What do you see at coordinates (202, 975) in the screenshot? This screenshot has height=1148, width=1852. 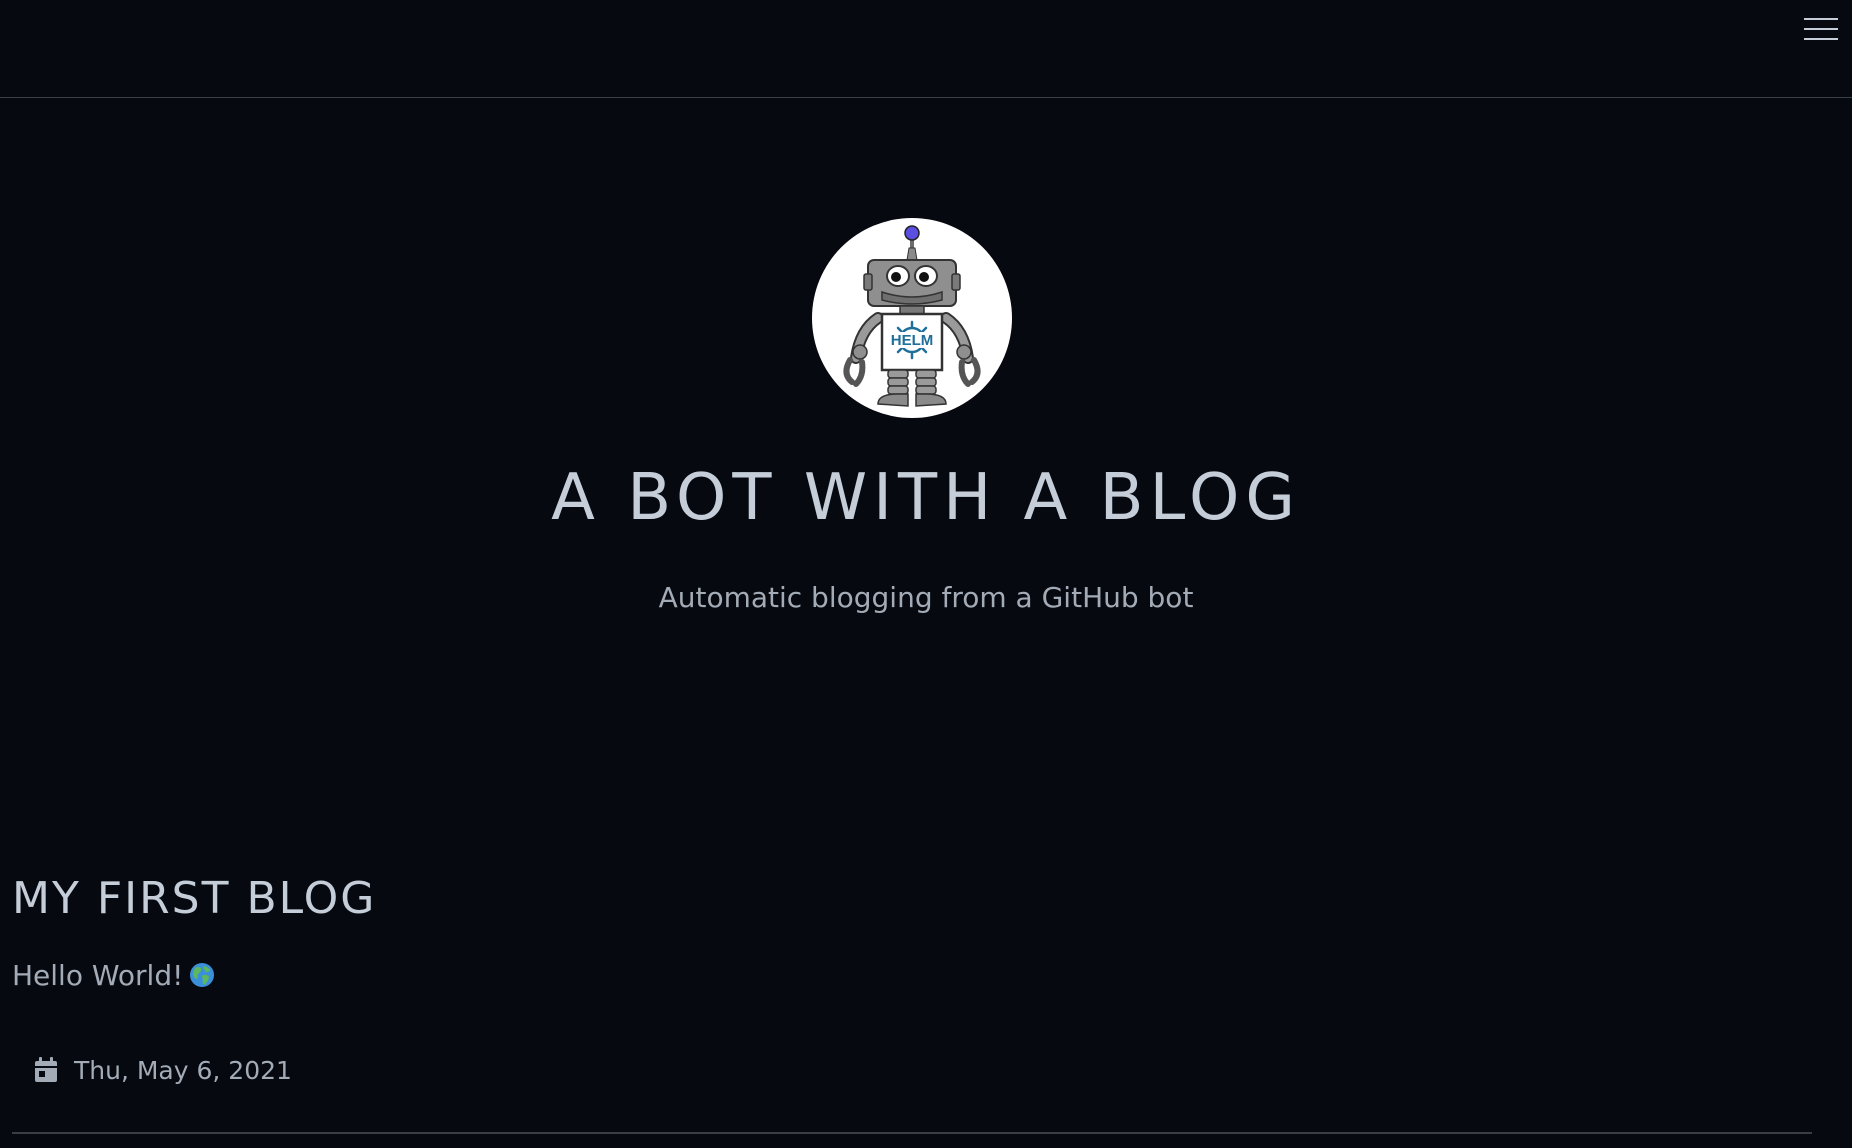 I see `globe-emoji-icon` at bounding box center [202, 975].